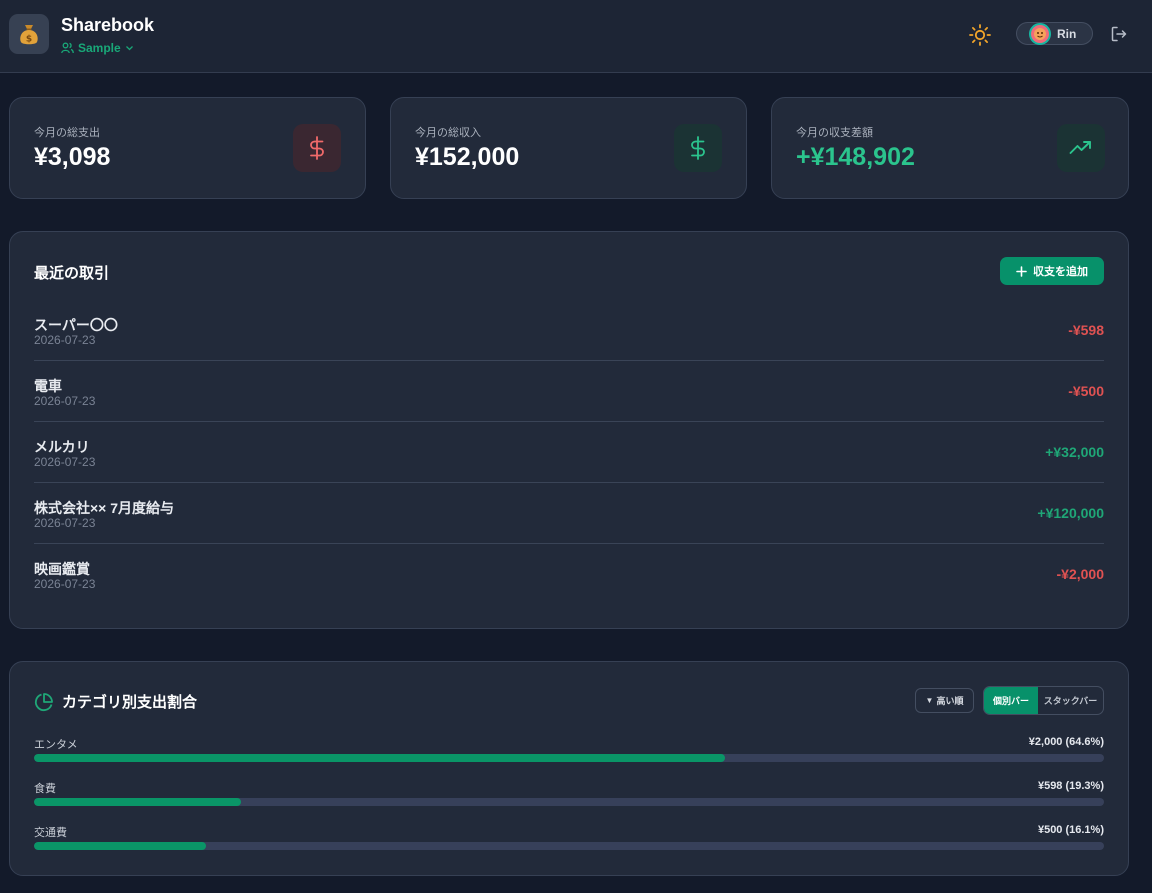 The height and width of the screenshot is (893, 1152). What do you see at coordinates (1054, 33) in the screenshot?
I see `user-menu-button: Rin` at bounding box center [1054, 33].